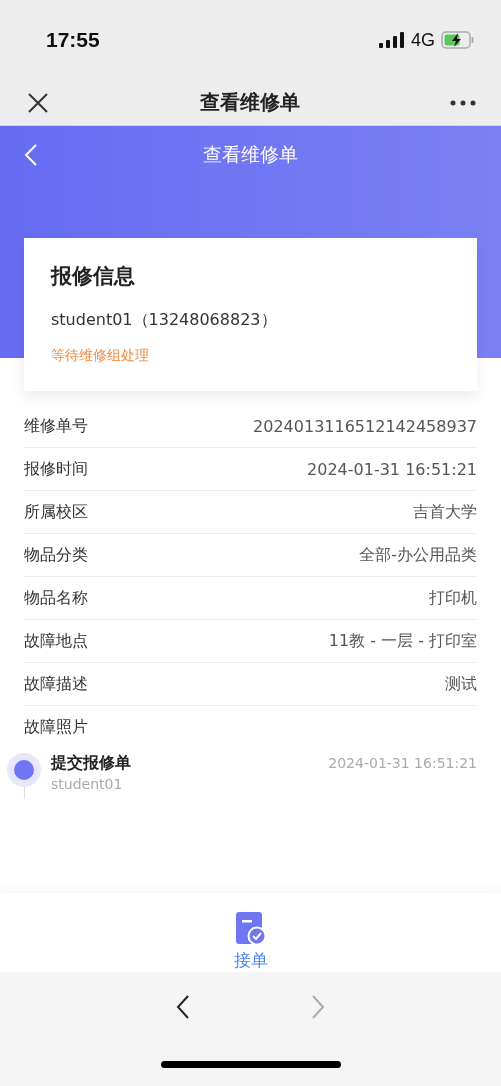  I want to click on event-time: 2024-01-31 16:51:21, so click(402, 763).